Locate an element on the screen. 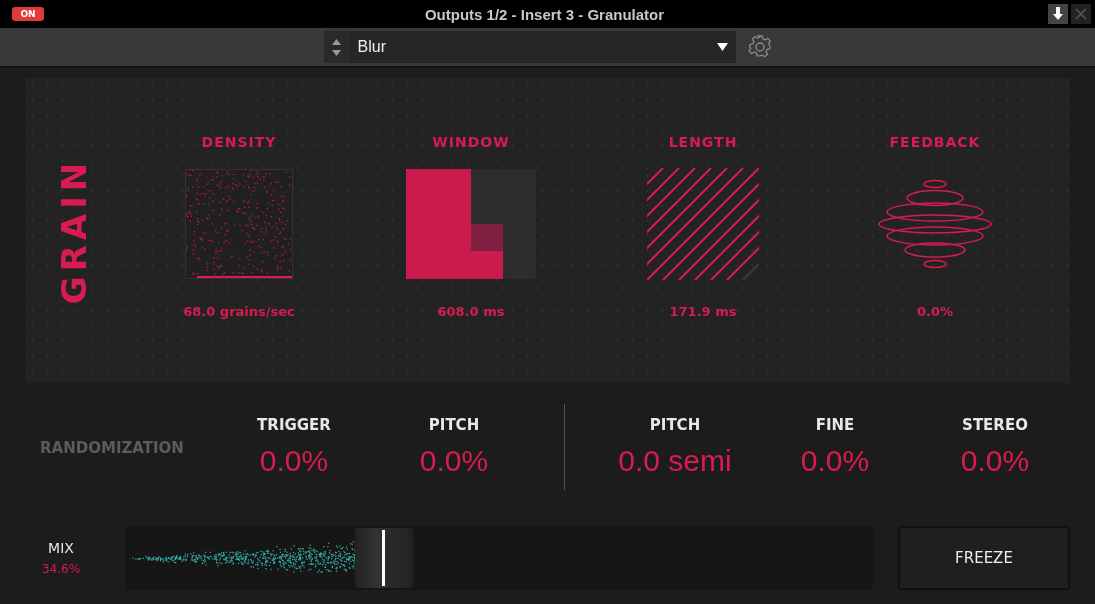 The image size is (1095, 604). close-icon is located at coordinates (1081, 14).